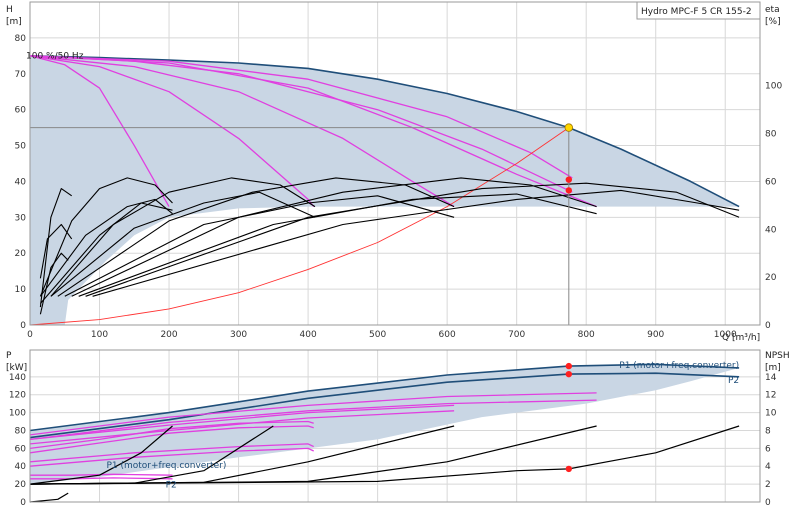 The width and height of the screenshot is (800, 520). I want to click on top-y2-tick-label: 100, so click(773, 87).